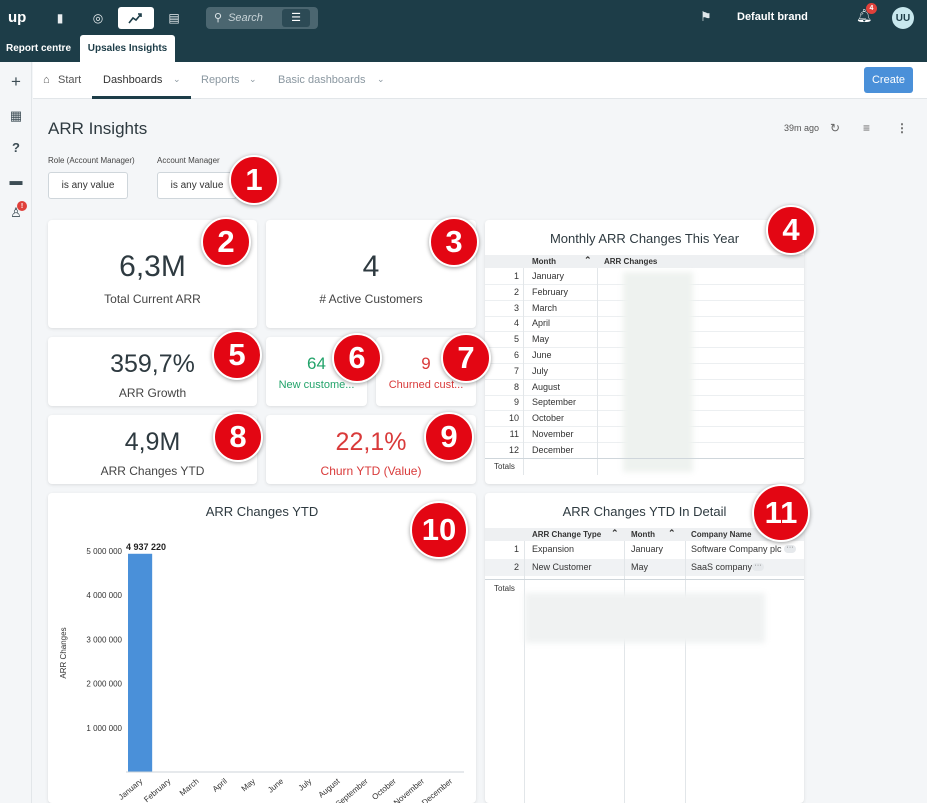 The image size is (927, 803). What do you see at coordinates (357, 358) in the screenshot?
I see `marker-6: 6` at bounding box center [357, 358].